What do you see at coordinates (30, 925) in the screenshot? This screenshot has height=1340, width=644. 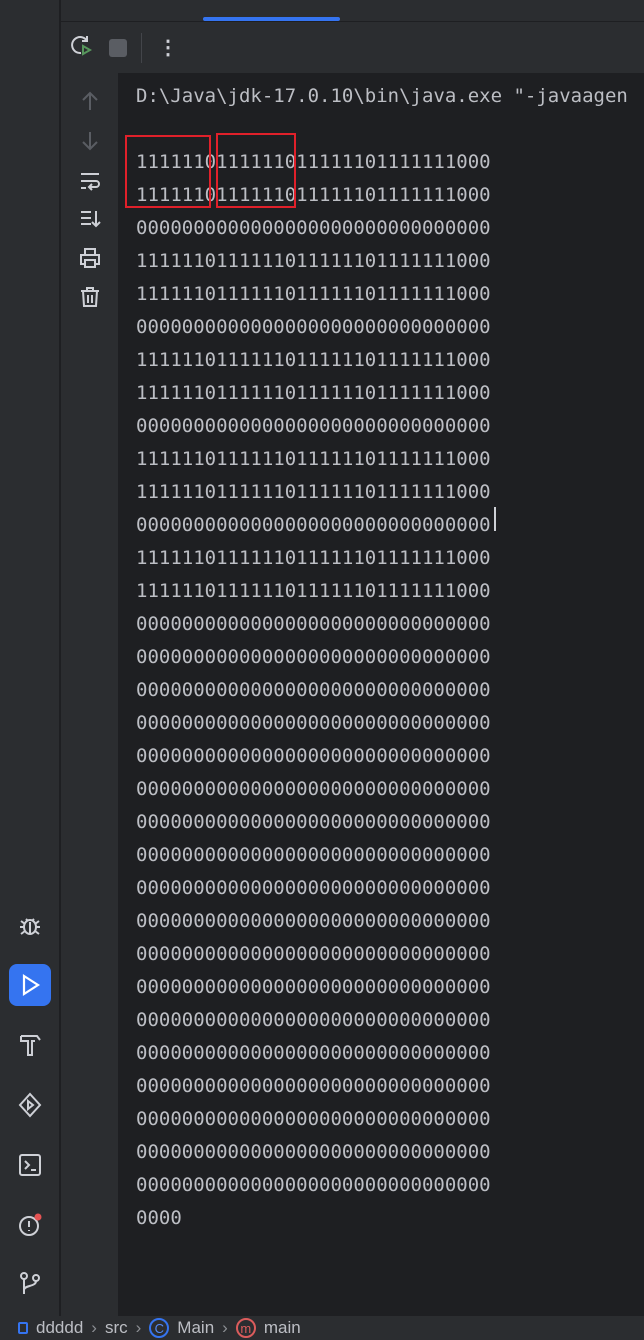 I see `debug-icon` at bounding box center [30, 925].